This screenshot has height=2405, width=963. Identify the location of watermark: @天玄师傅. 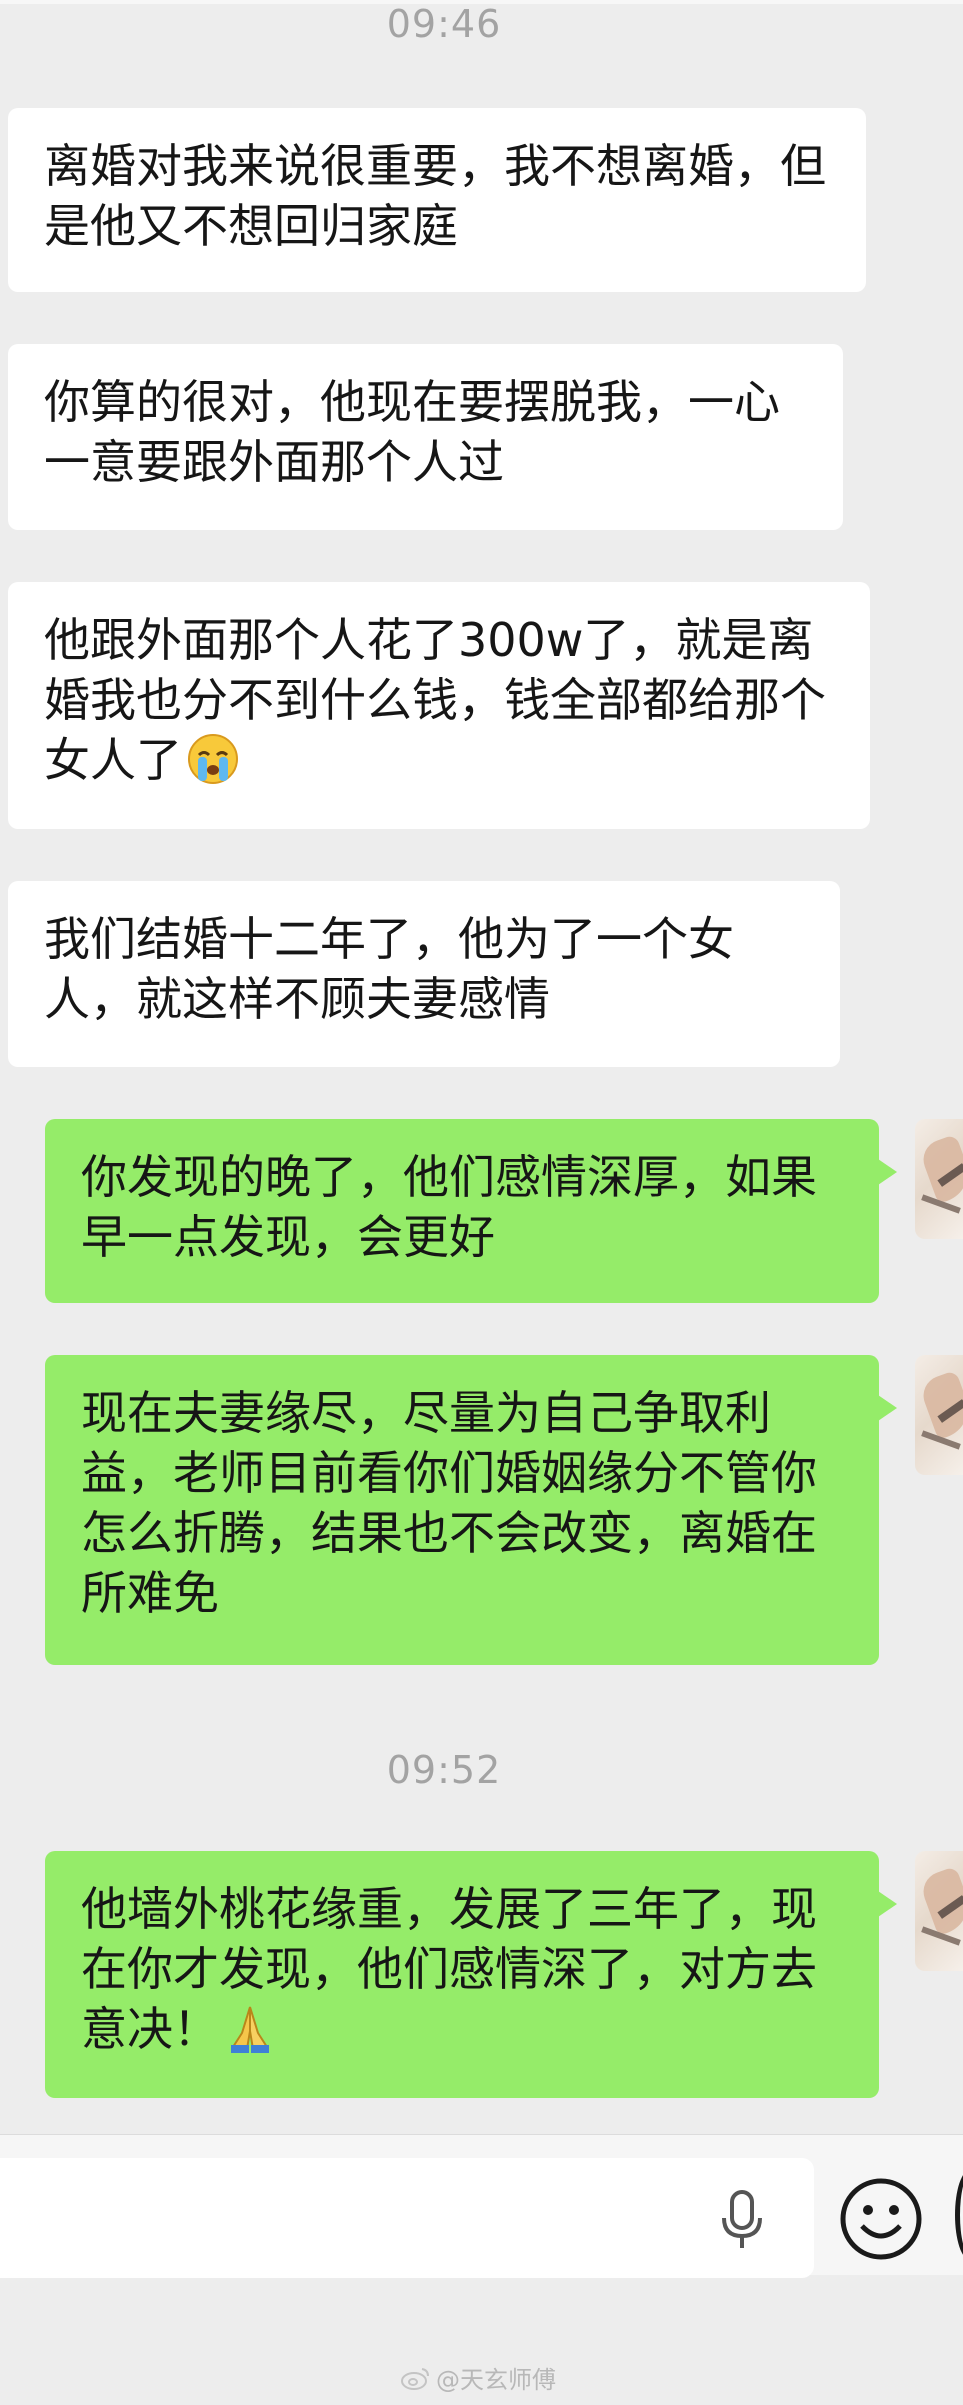
(478, 2377).